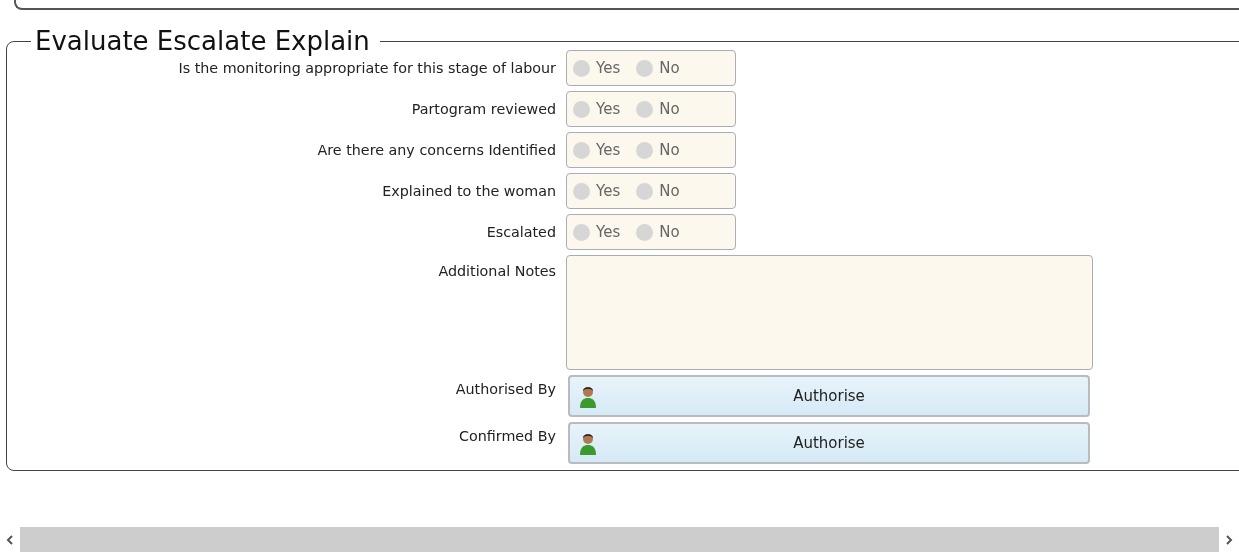  I want to click on question-label: Escalated, so click(520, 232).